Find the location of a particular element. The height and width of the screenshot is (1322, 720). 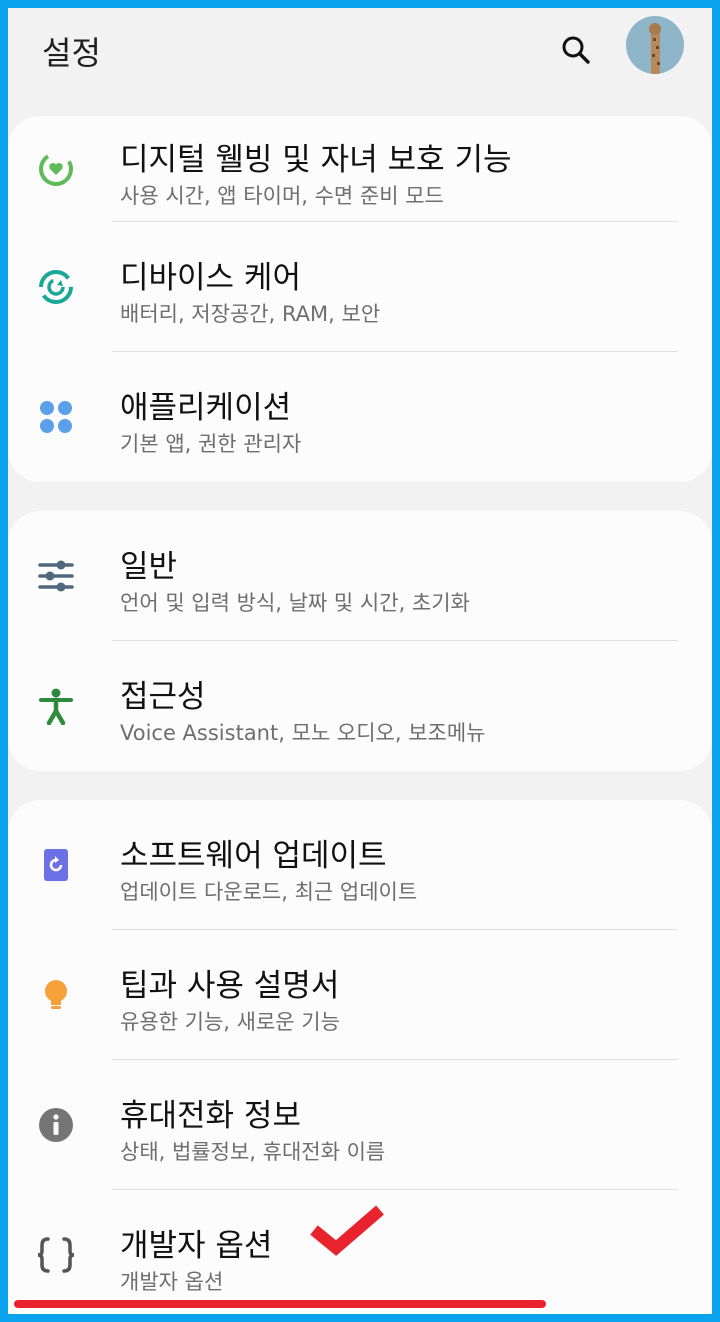

menu-item-general: 일반 언어 및 입력 방식, 날짜 및 시간, 초기화 is located at coordinates (360, 576).